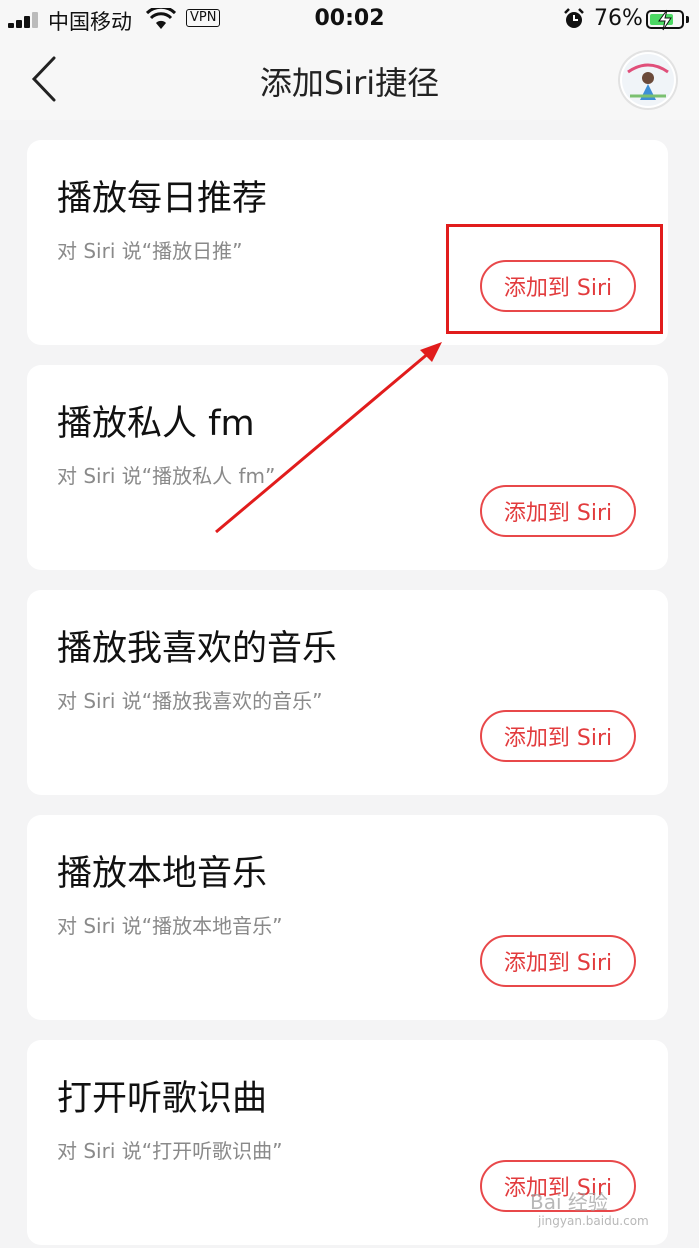  What do you see at coordinates (569, 1202) in the screenshot?
I see `watermark: Bai 经验` at bounding box center [569, 1202].